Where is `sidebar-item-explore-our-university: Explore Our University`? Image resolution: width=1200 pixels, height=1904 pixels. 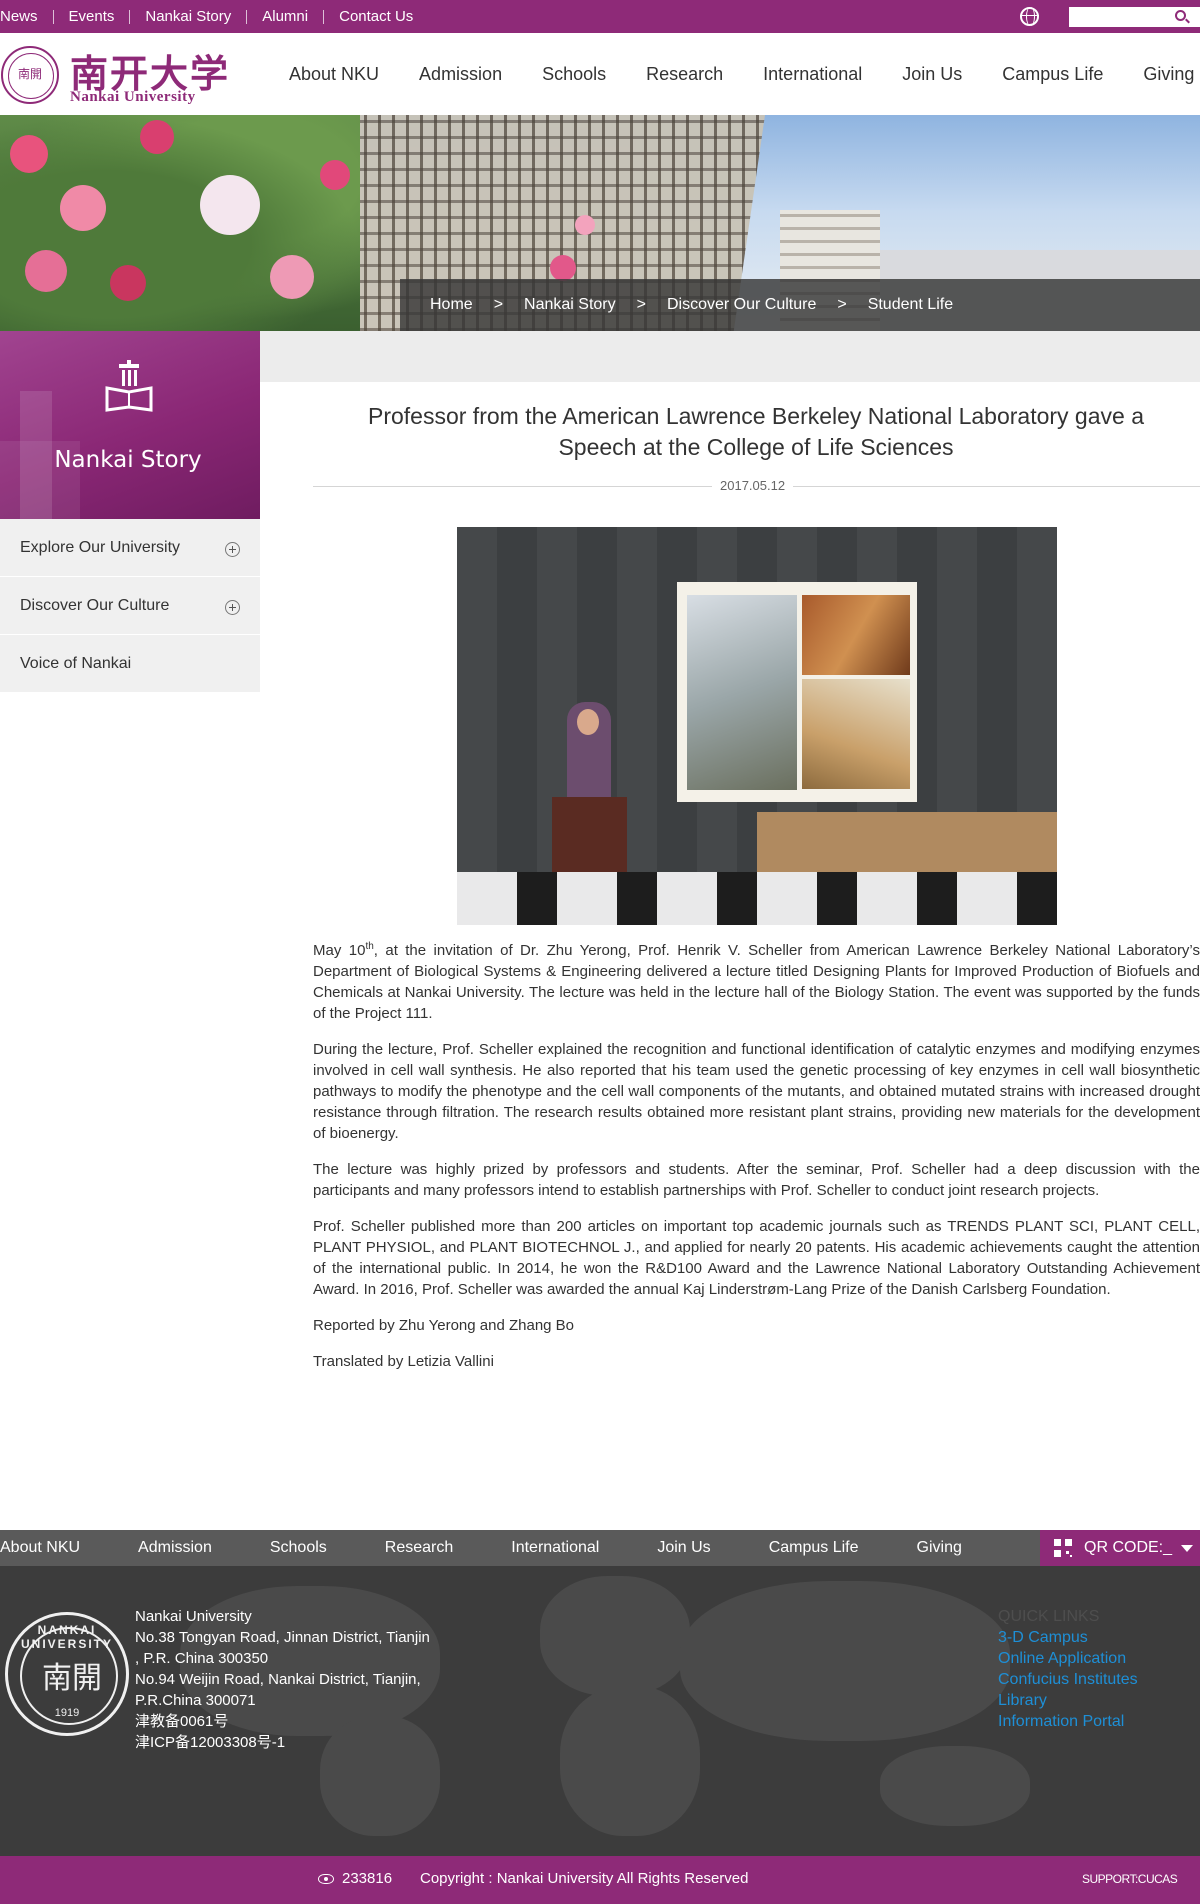 sidebar-item-explore-our-university: Explore Our University is located at coordinates (130, 548).